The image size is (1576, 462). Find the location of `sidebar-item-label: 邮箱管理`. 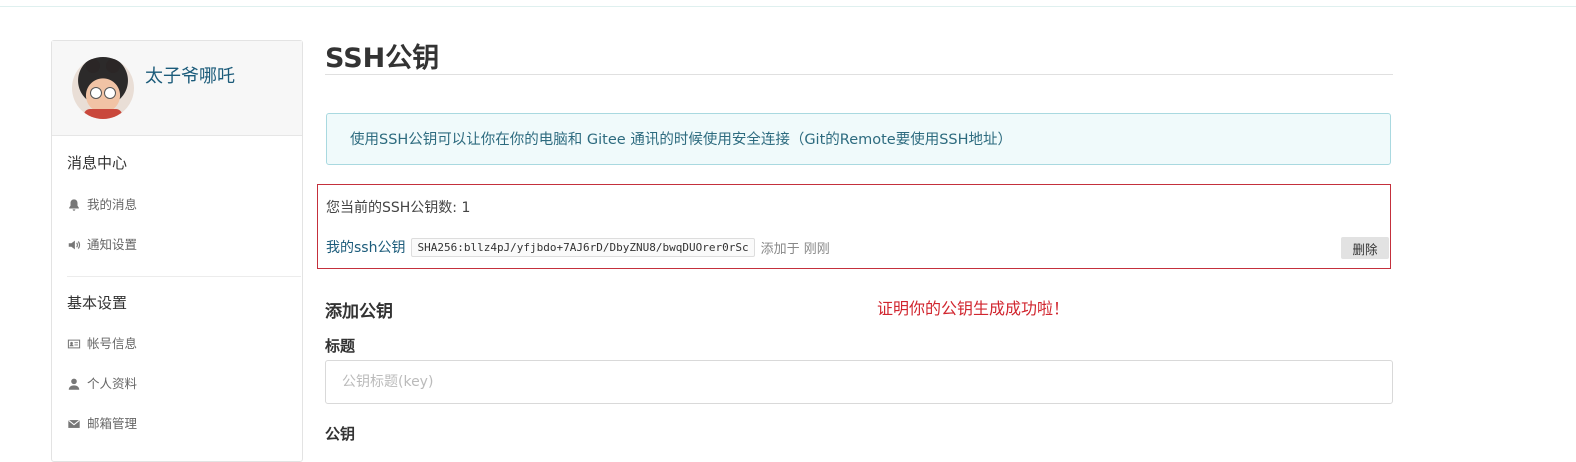

sidebar-item-label: 邮箱管理 is located at coordinates (112, 423).